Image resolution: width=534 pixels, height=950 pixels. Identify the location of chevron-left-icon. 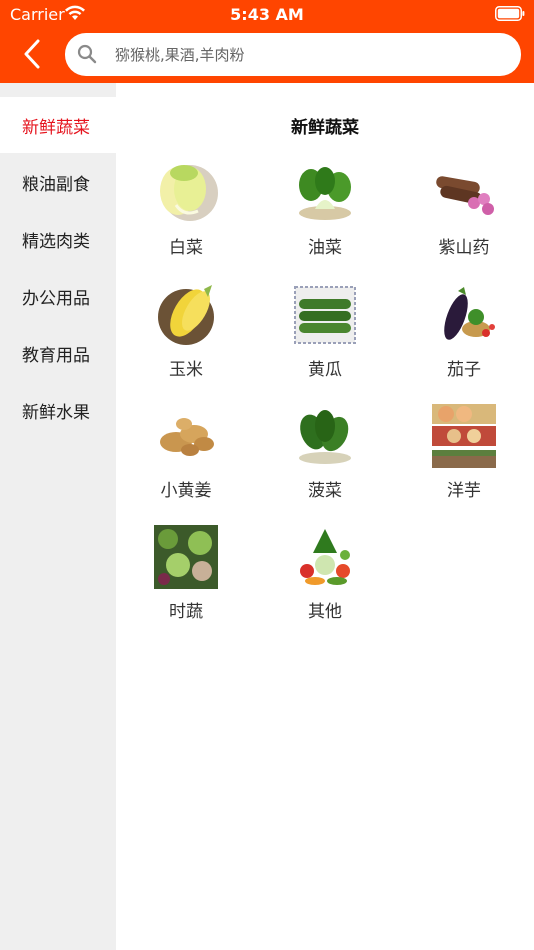
(32, 54).